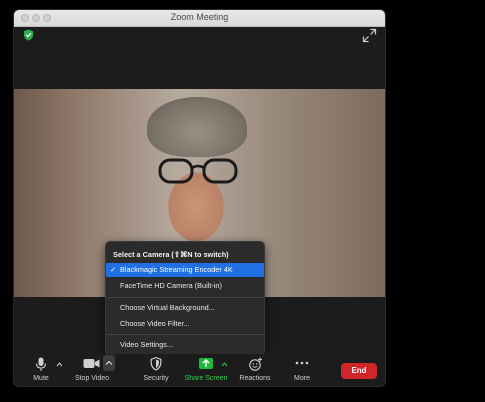 The width and height of the screenshot is (485, 402). What do you see at coordinates (171, 285) in the screenshot?
I see `menu-item-label: FaceTime HD Camera (Built-in)` at bounding box center [171, 285].